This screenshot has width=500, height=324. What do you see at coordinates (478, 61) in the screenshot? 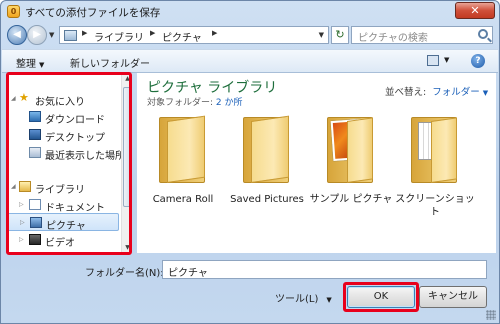
I see `help-icon: ?` at bounding box center [478, 61].